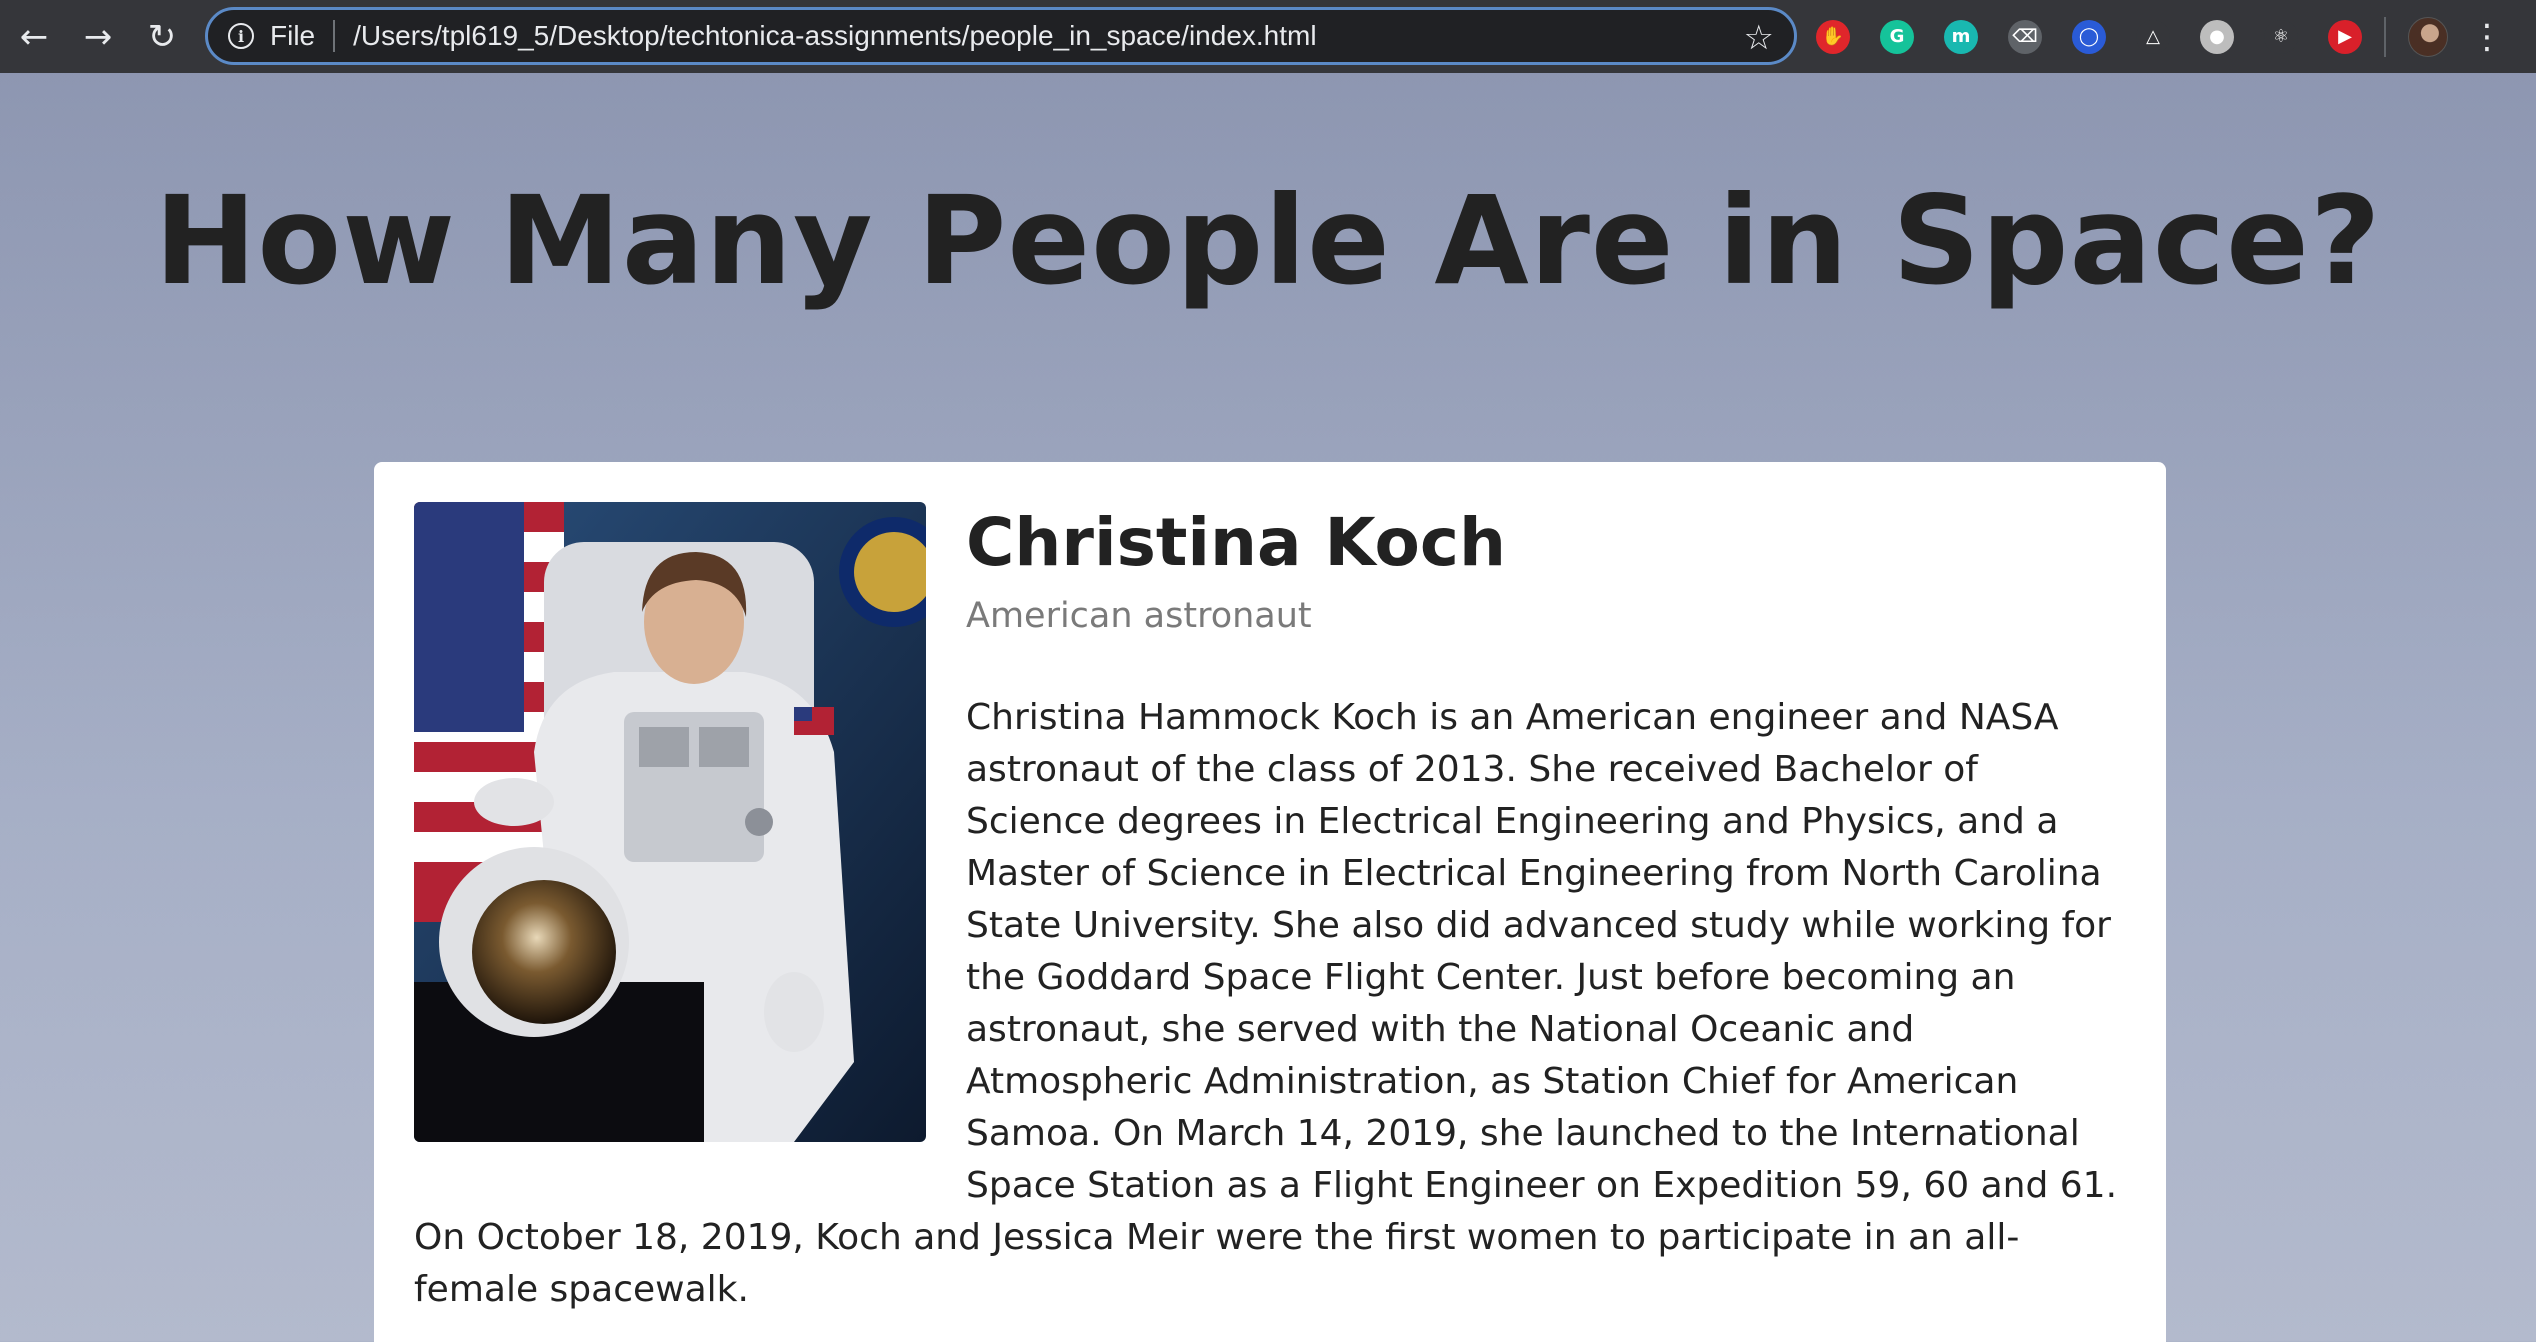 This screenshot has height=1342, width=2536. Describe the element at coordinates (2281, 36) in the screenshot. I see `react-devtools-icon: ⚛` at that location.